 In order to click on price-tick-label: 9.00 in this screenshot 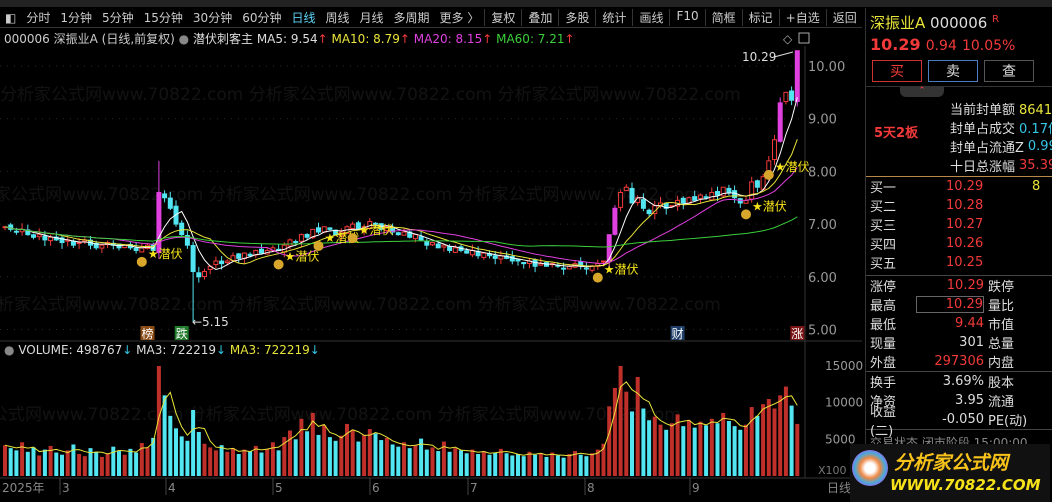, I will do `click(822, 120)`.